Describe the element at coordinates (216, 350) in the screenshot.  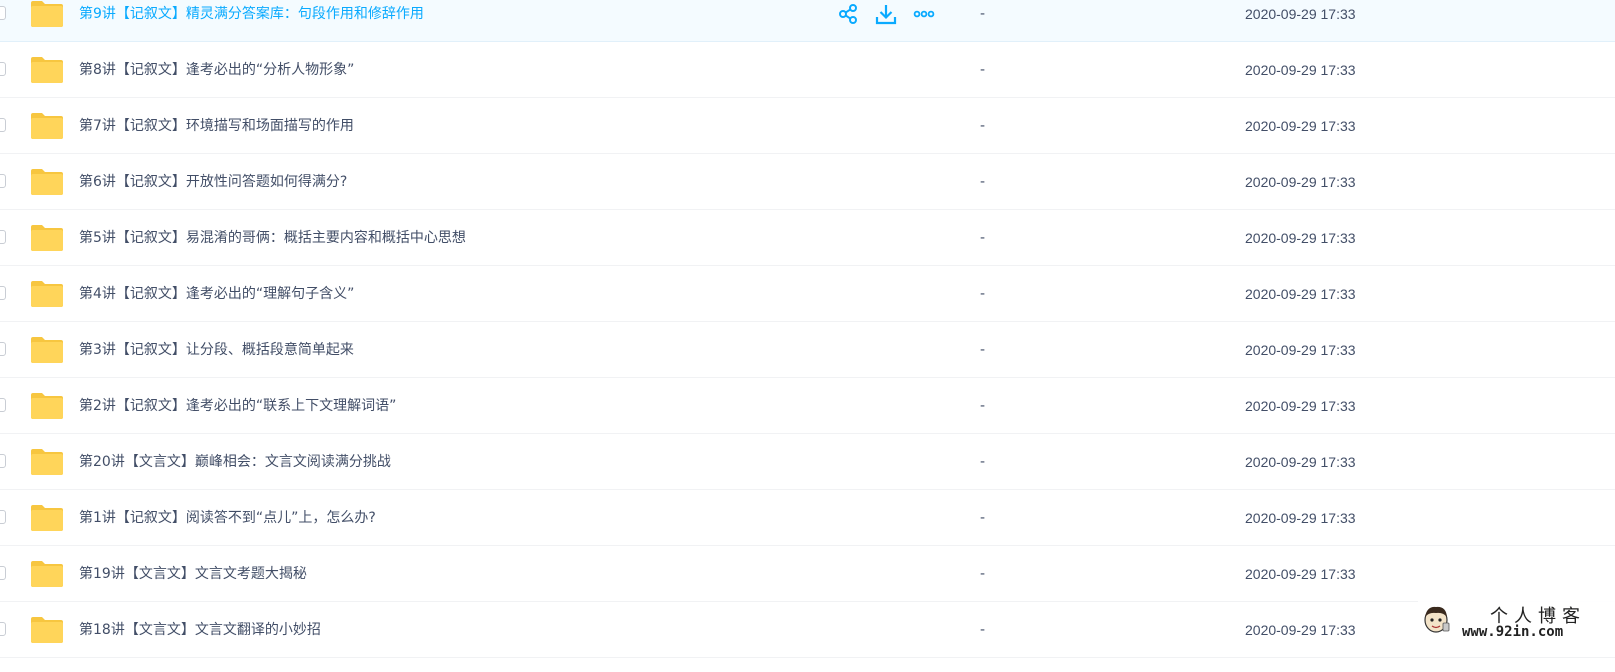
I see `file-name: 第3讲【记叙文】让分段、概括段意简单起来` at that location.